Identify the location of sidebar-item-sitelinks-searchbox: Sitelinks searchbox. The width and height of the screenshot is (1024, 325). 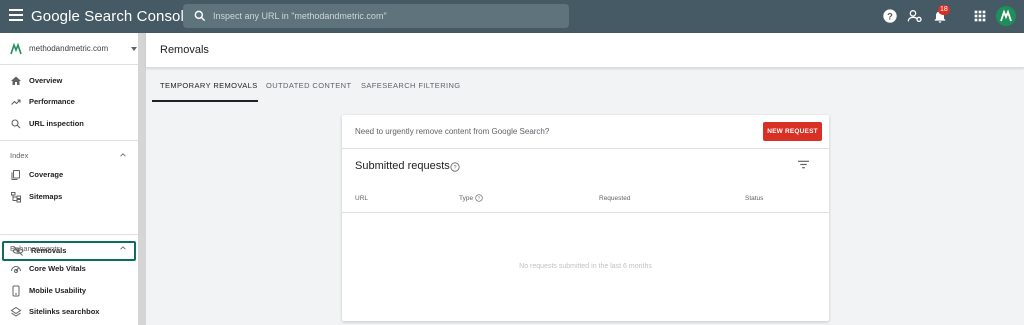
(69, 312).